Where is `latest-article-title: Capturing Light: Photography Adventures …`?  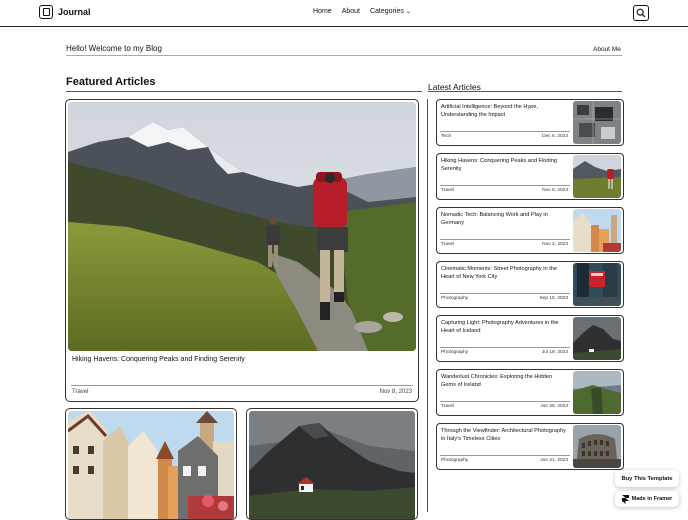
latest-article-title: Capturing Light: Photography Adventures … is located at coordinates (500, 327).